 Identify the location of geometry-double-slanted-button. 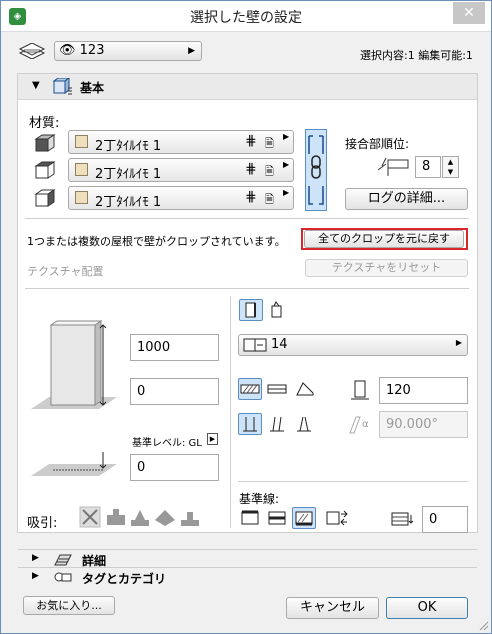
(304, 424).